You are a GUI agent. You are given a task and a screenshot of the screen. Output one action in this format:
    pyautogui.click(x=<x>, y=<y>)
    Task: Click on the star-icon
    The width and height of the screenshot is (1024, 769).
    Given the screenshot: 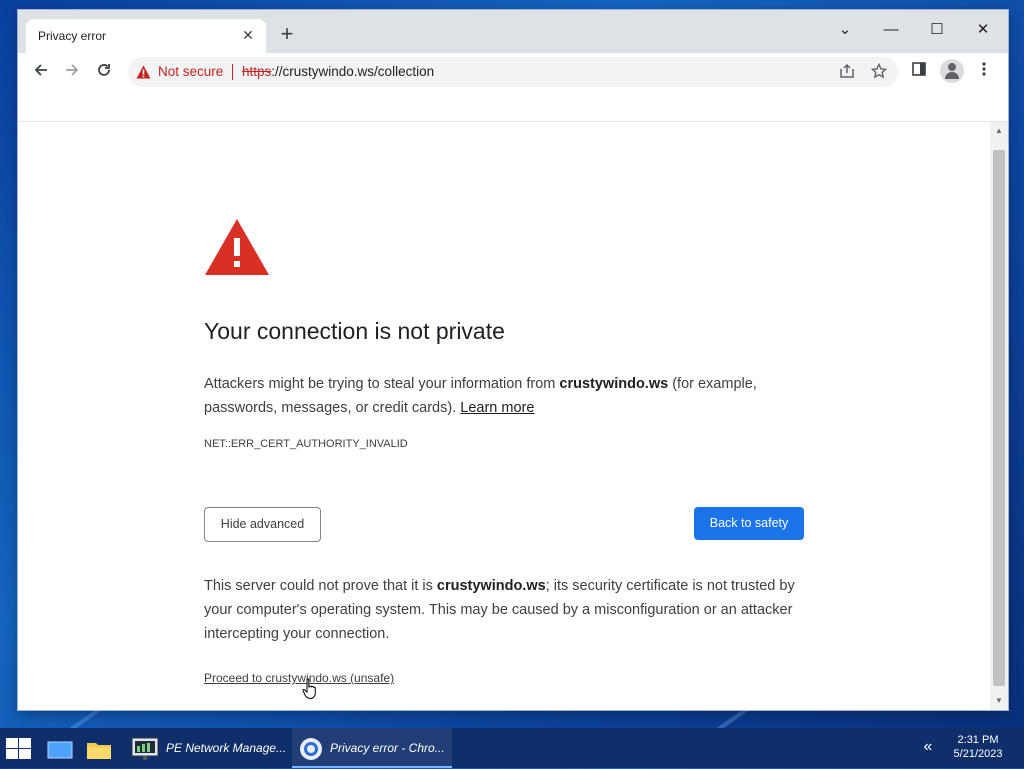 What is the action you would take?
    pyautogui.click(x=879, y=71)
    